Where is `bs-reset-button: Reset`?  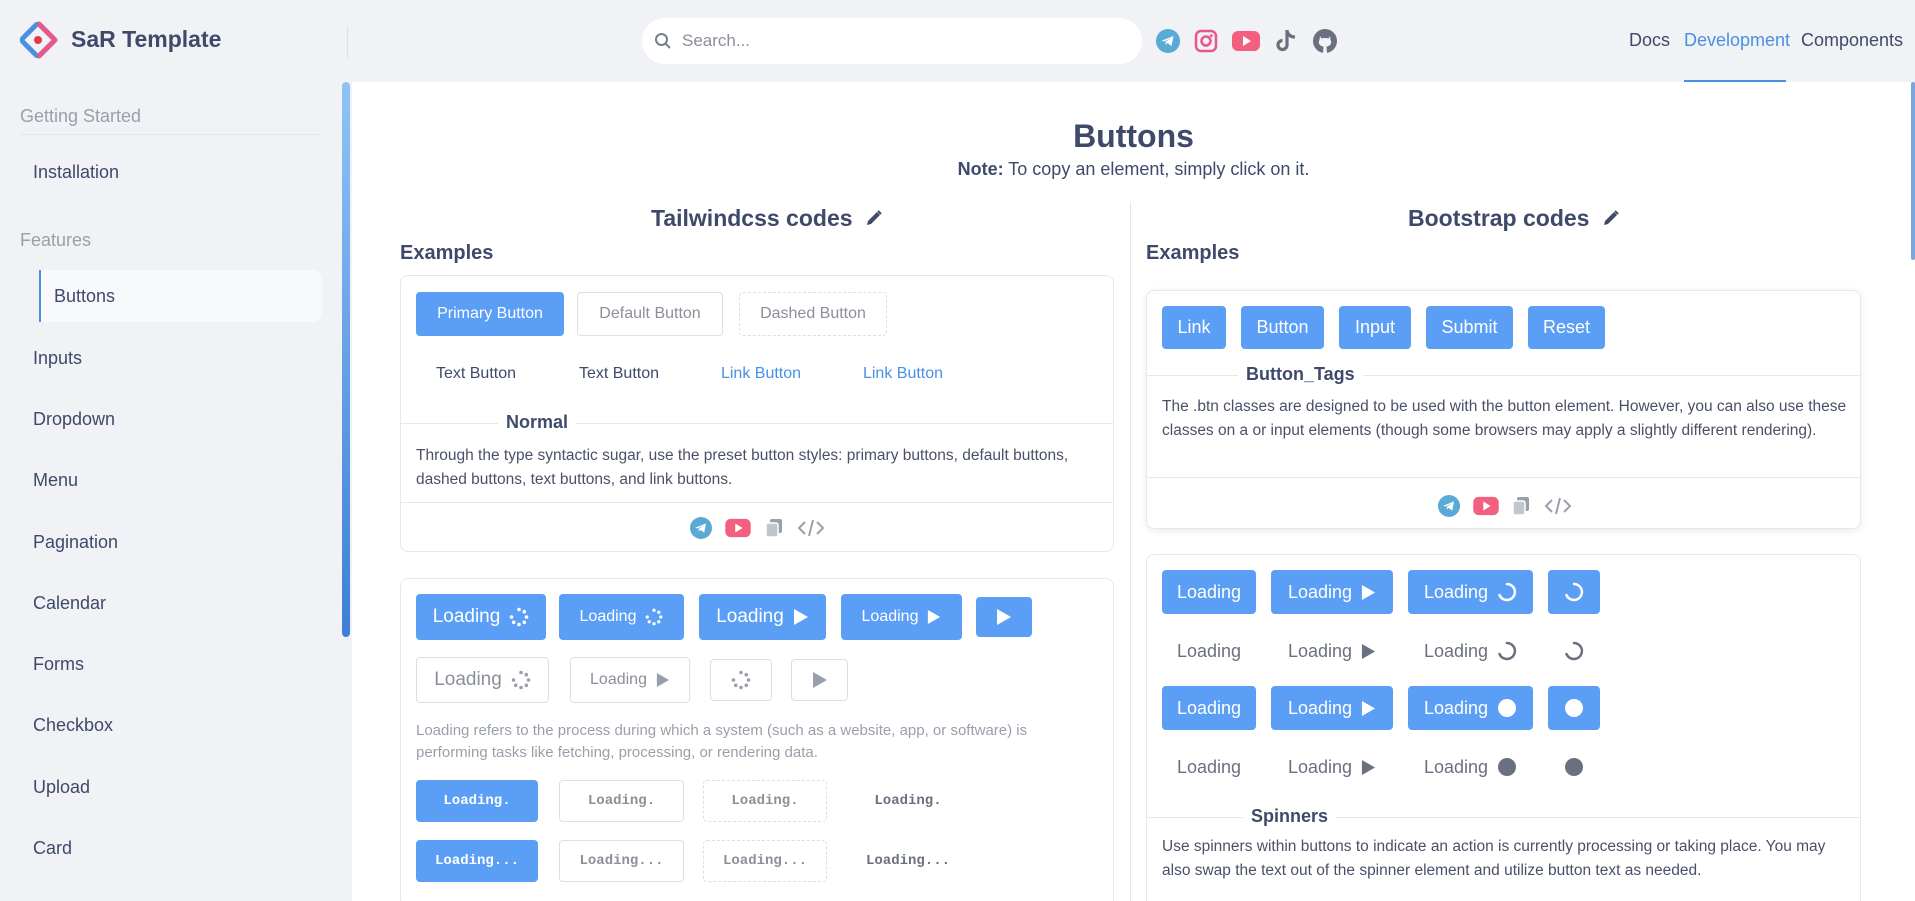
bs-reset-button: Reset is located at coordinates (1566, 327).